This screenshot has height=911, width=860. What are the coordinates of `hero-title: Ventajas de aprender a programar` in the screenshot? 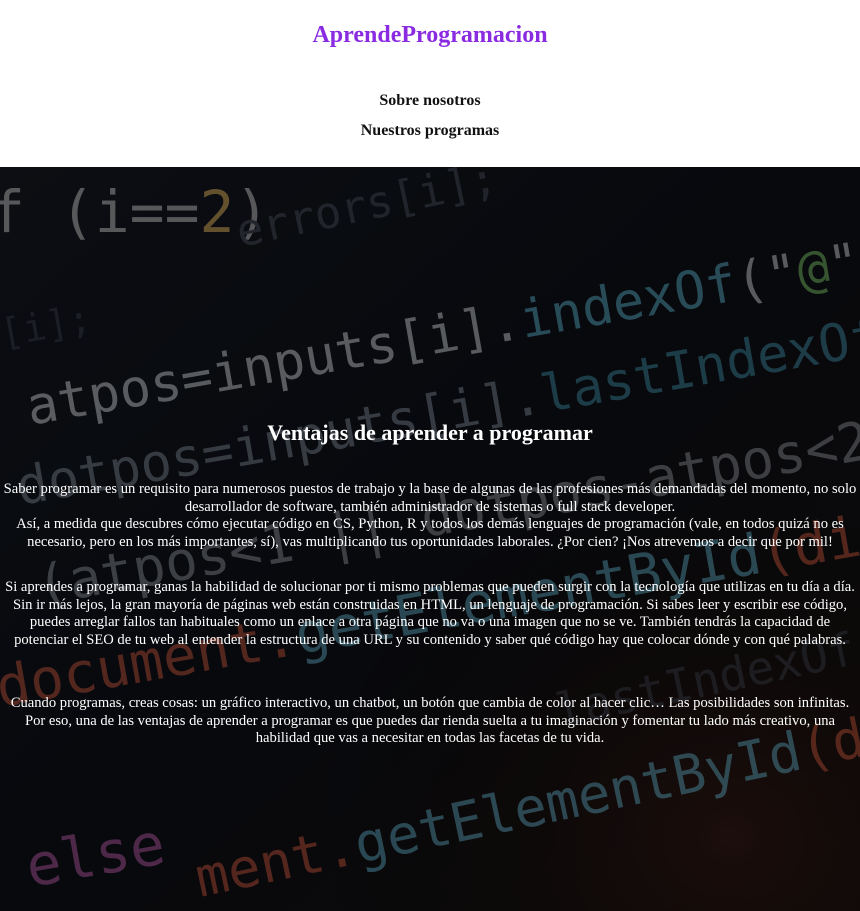 It's located at (430, 432).